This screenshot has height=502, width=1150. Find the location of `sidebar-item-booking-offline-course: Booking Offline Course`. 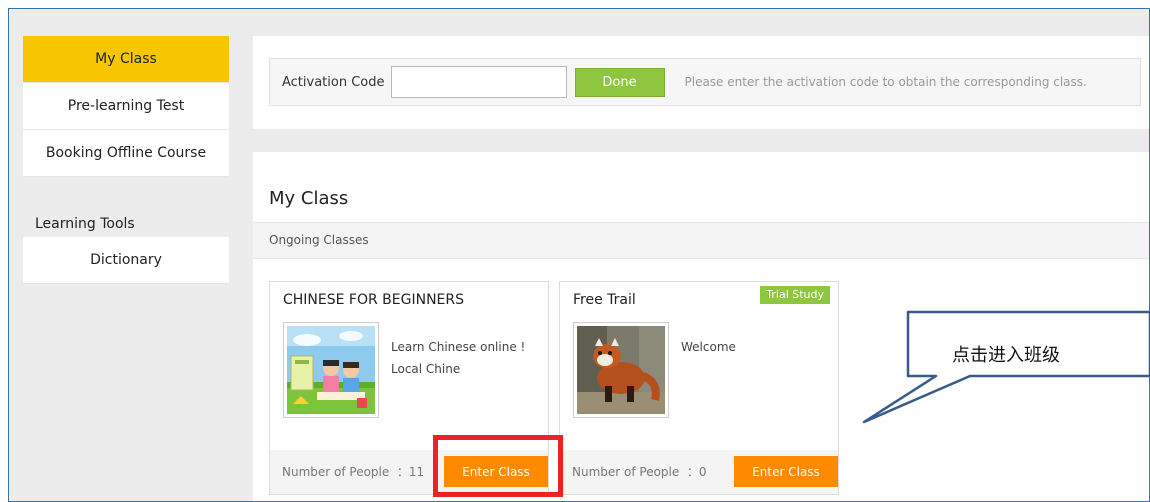

sidebar-item-booking-offline-course: Booking Offline Course is located at coordinates (126, 153).